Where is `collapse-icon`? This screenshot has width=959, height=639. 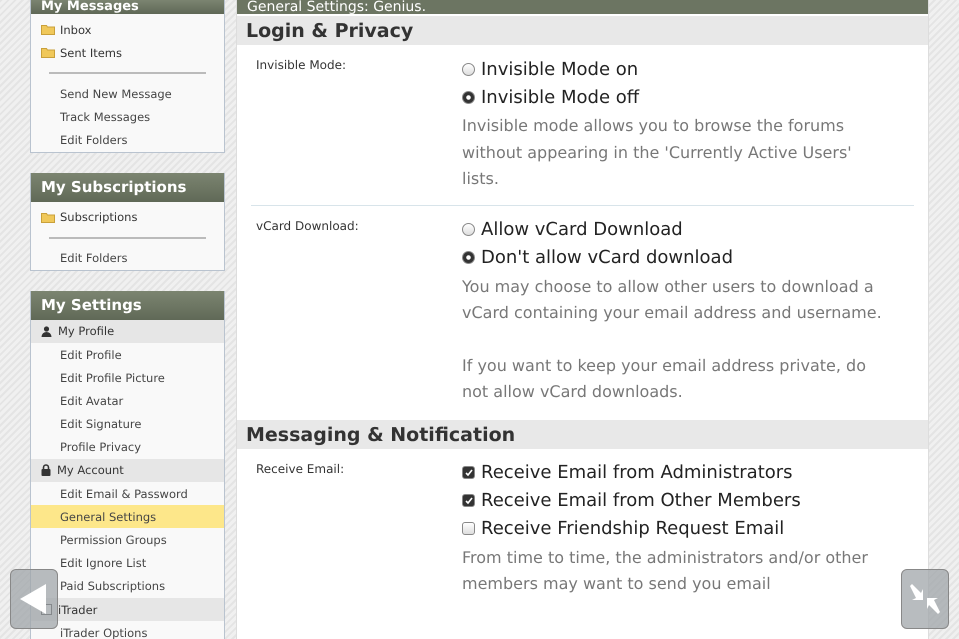 collapse-icon is located at coordinates (925, 599).